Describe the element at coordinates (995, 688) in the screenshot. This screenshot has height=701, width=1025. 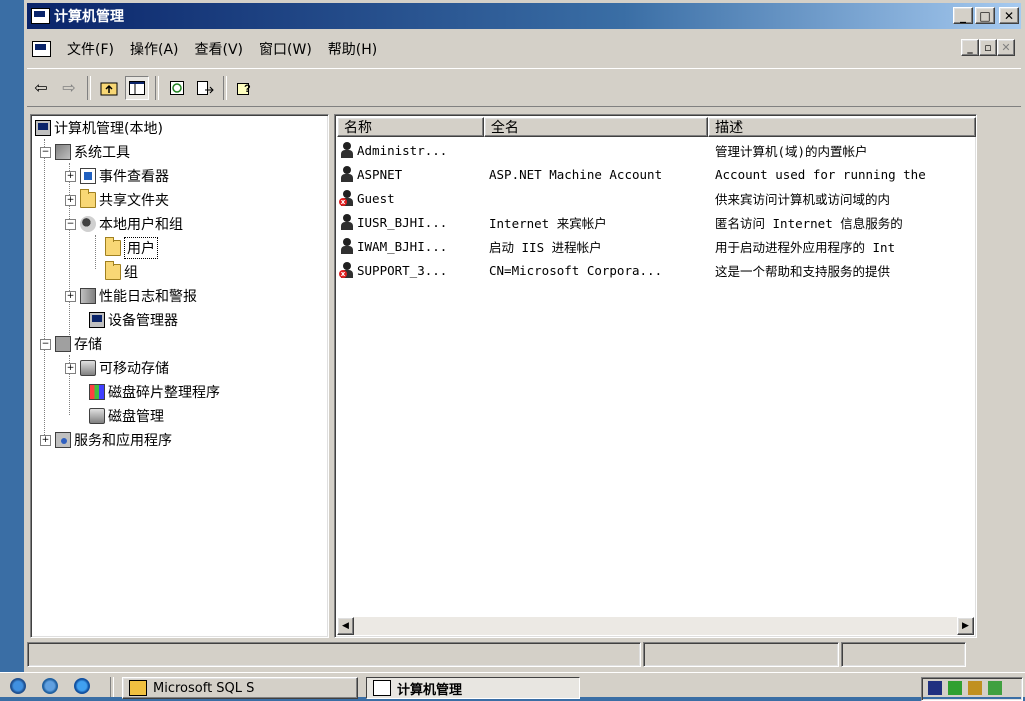
I see `tray-security-icon` at that location.